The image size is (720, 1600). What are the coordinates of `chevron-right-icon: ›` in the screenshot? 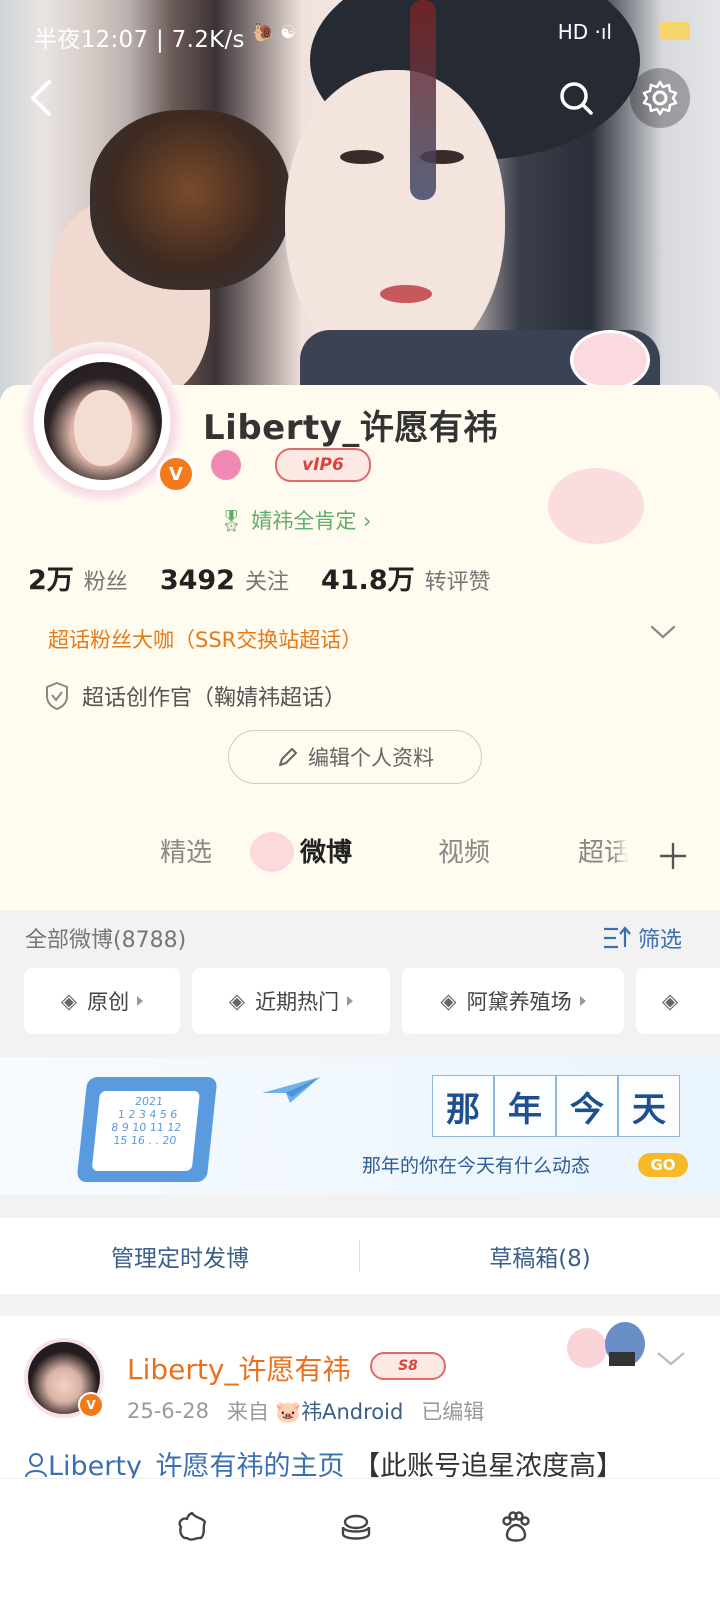 It's located at (367, 521).